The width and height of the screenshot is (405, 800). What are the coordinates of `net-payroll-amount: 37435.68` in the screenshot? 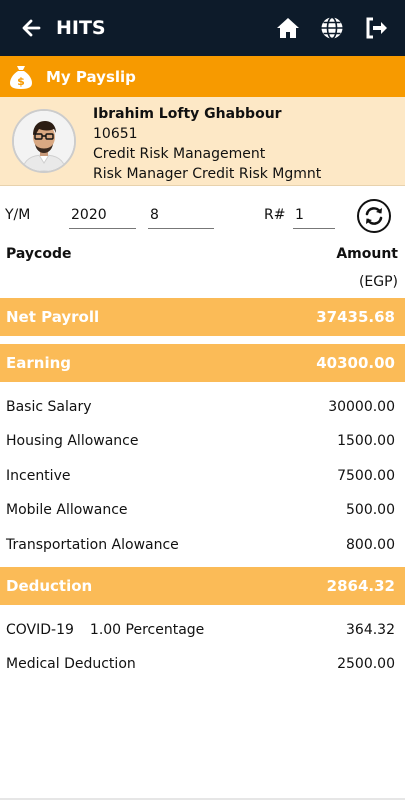 It's located at (355, 317).